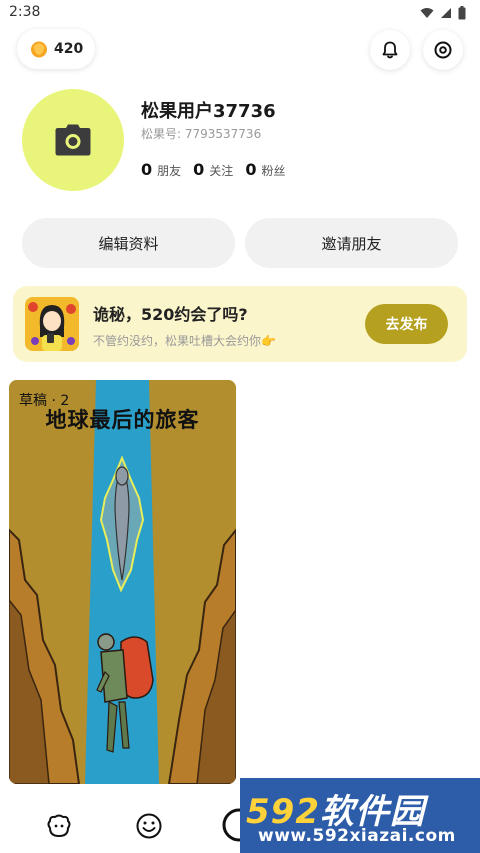 The height and width of the screenshot is (853, 480). I want to click on stat-label: 朋友, so click(169, 171).